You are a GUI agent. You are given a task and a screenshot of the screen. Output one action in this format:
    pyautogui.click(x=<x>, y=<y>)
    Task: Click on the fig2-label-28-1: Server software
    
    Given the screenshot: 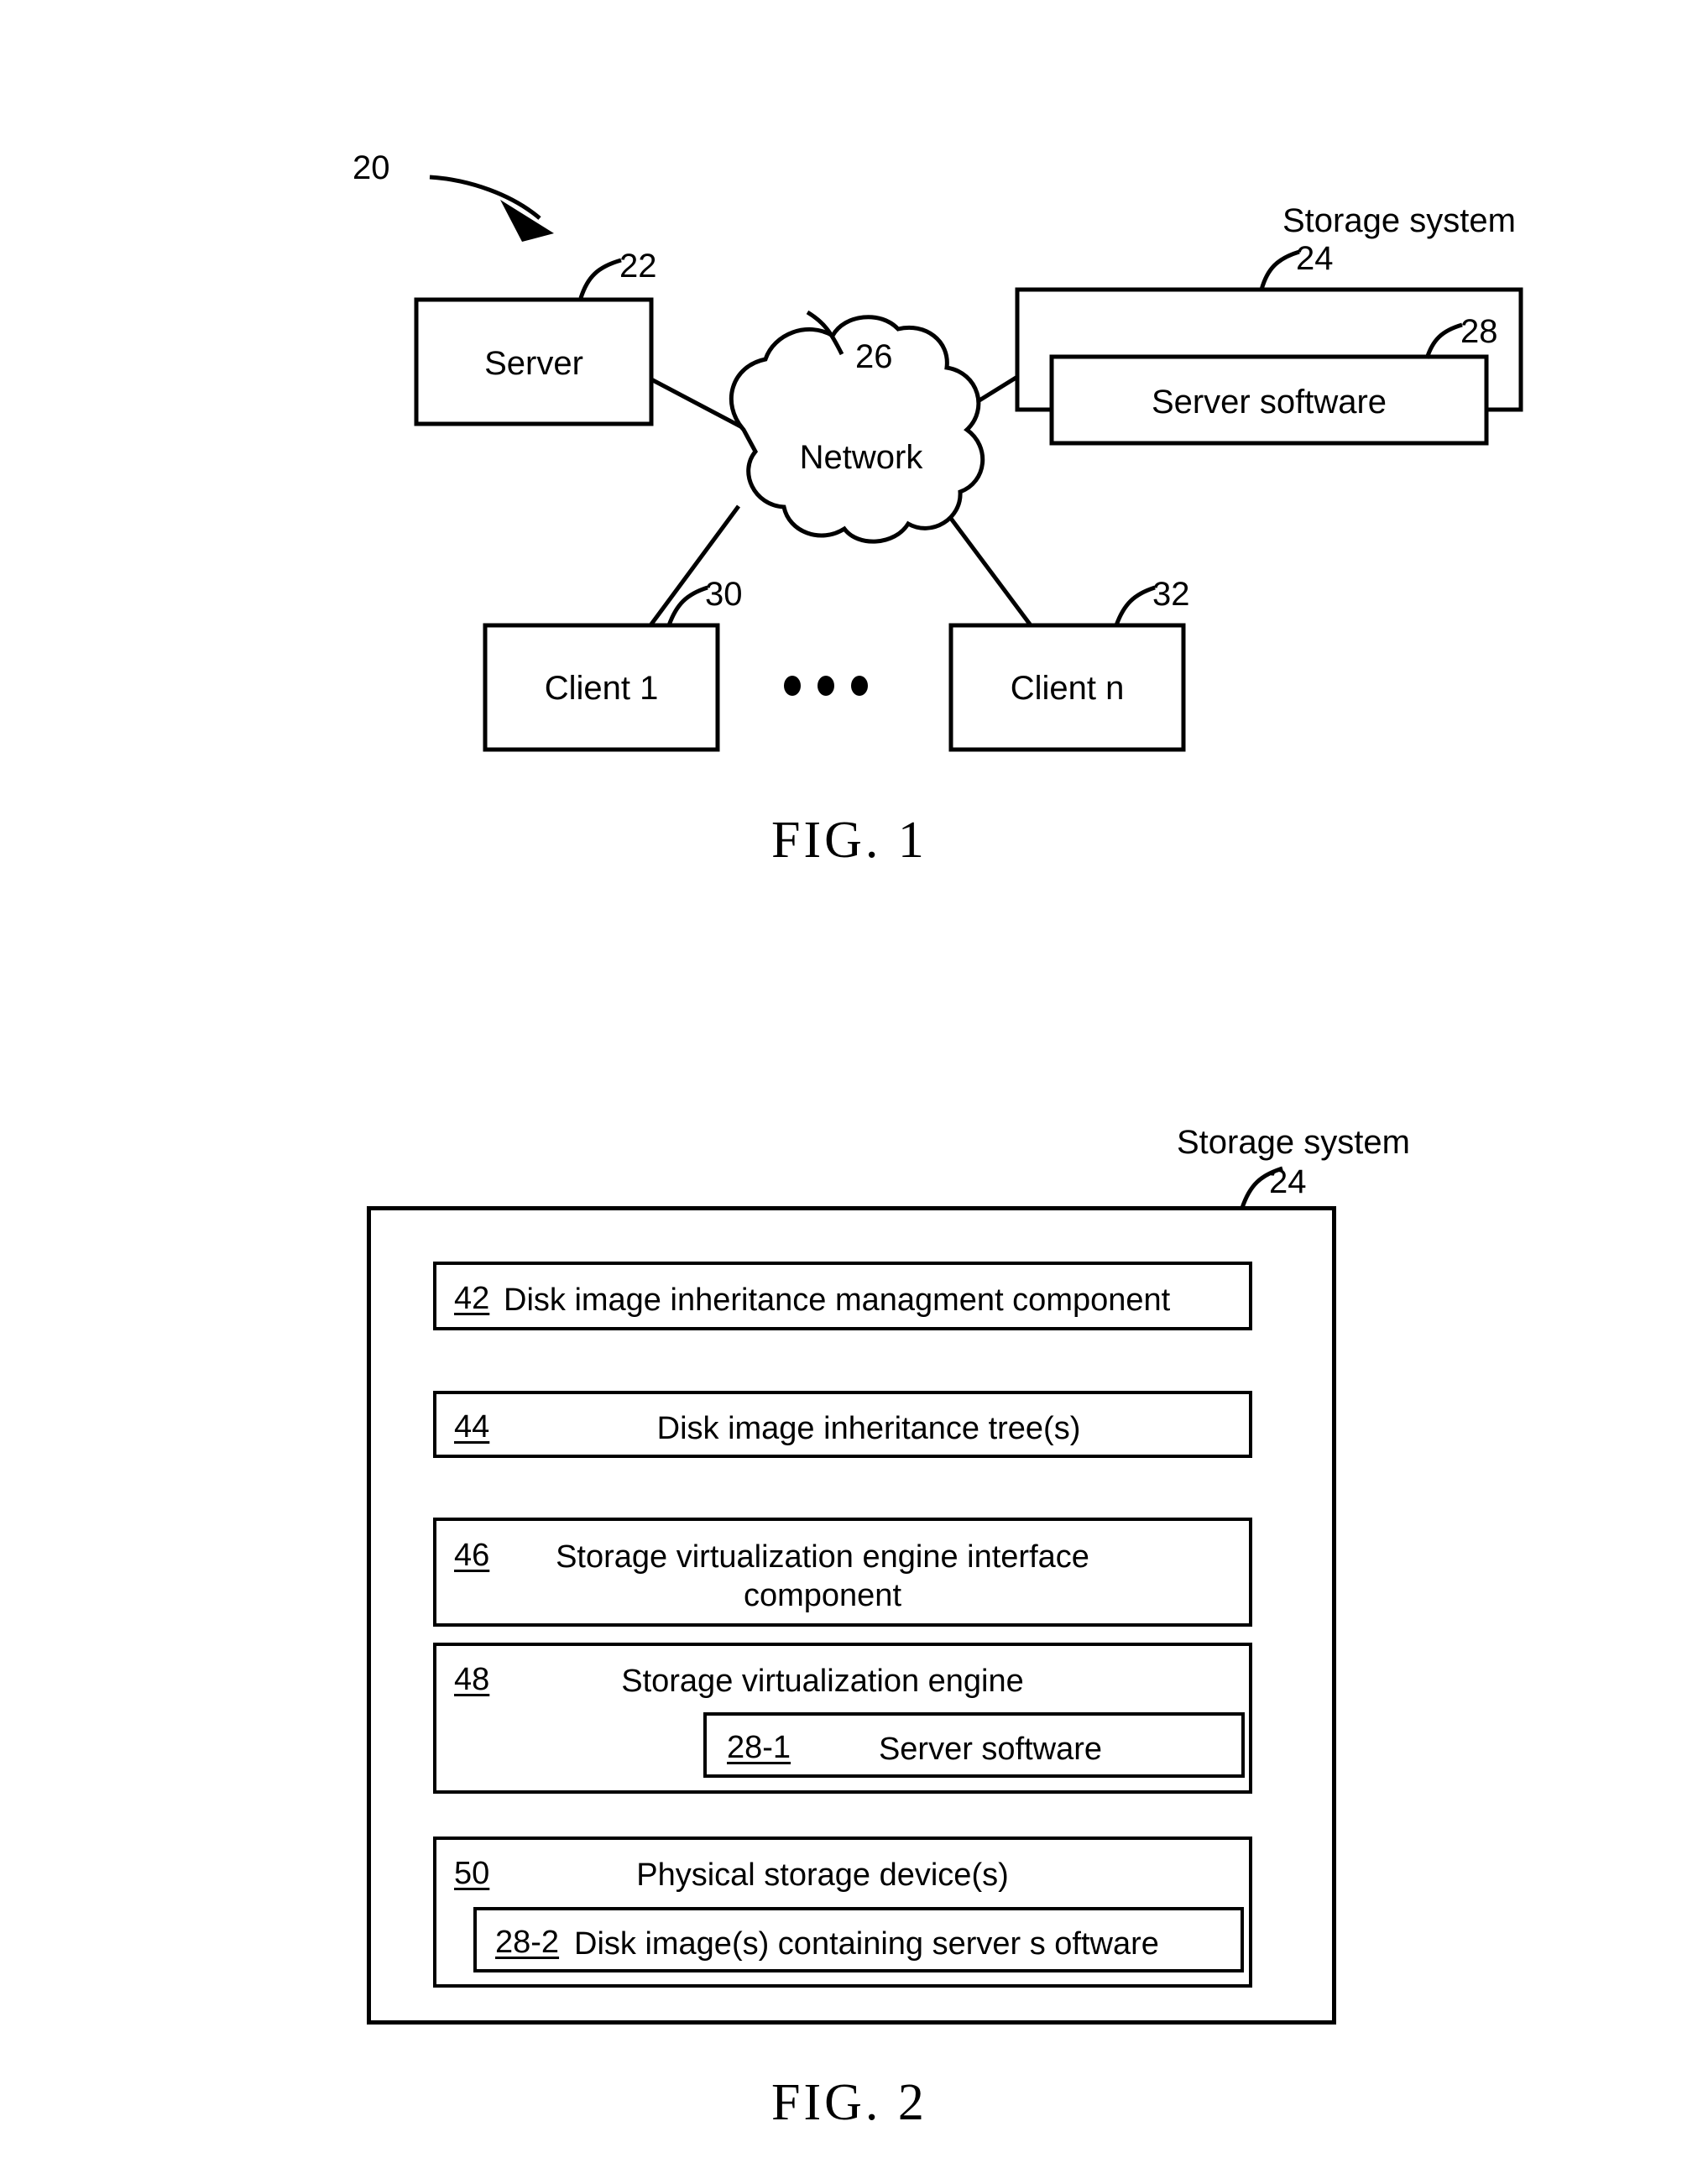 What is the action you would take?
    pyautogui.click(x=991, y=1749)
    